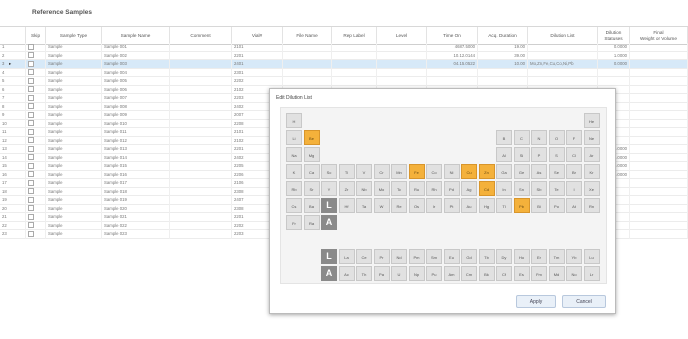 Image resolution: width=688 pixels, height=339 pixels. What do you see at coordinates (399, 273) in the screenshot?
I see `element-u: U` at bounding box center [399, 273].